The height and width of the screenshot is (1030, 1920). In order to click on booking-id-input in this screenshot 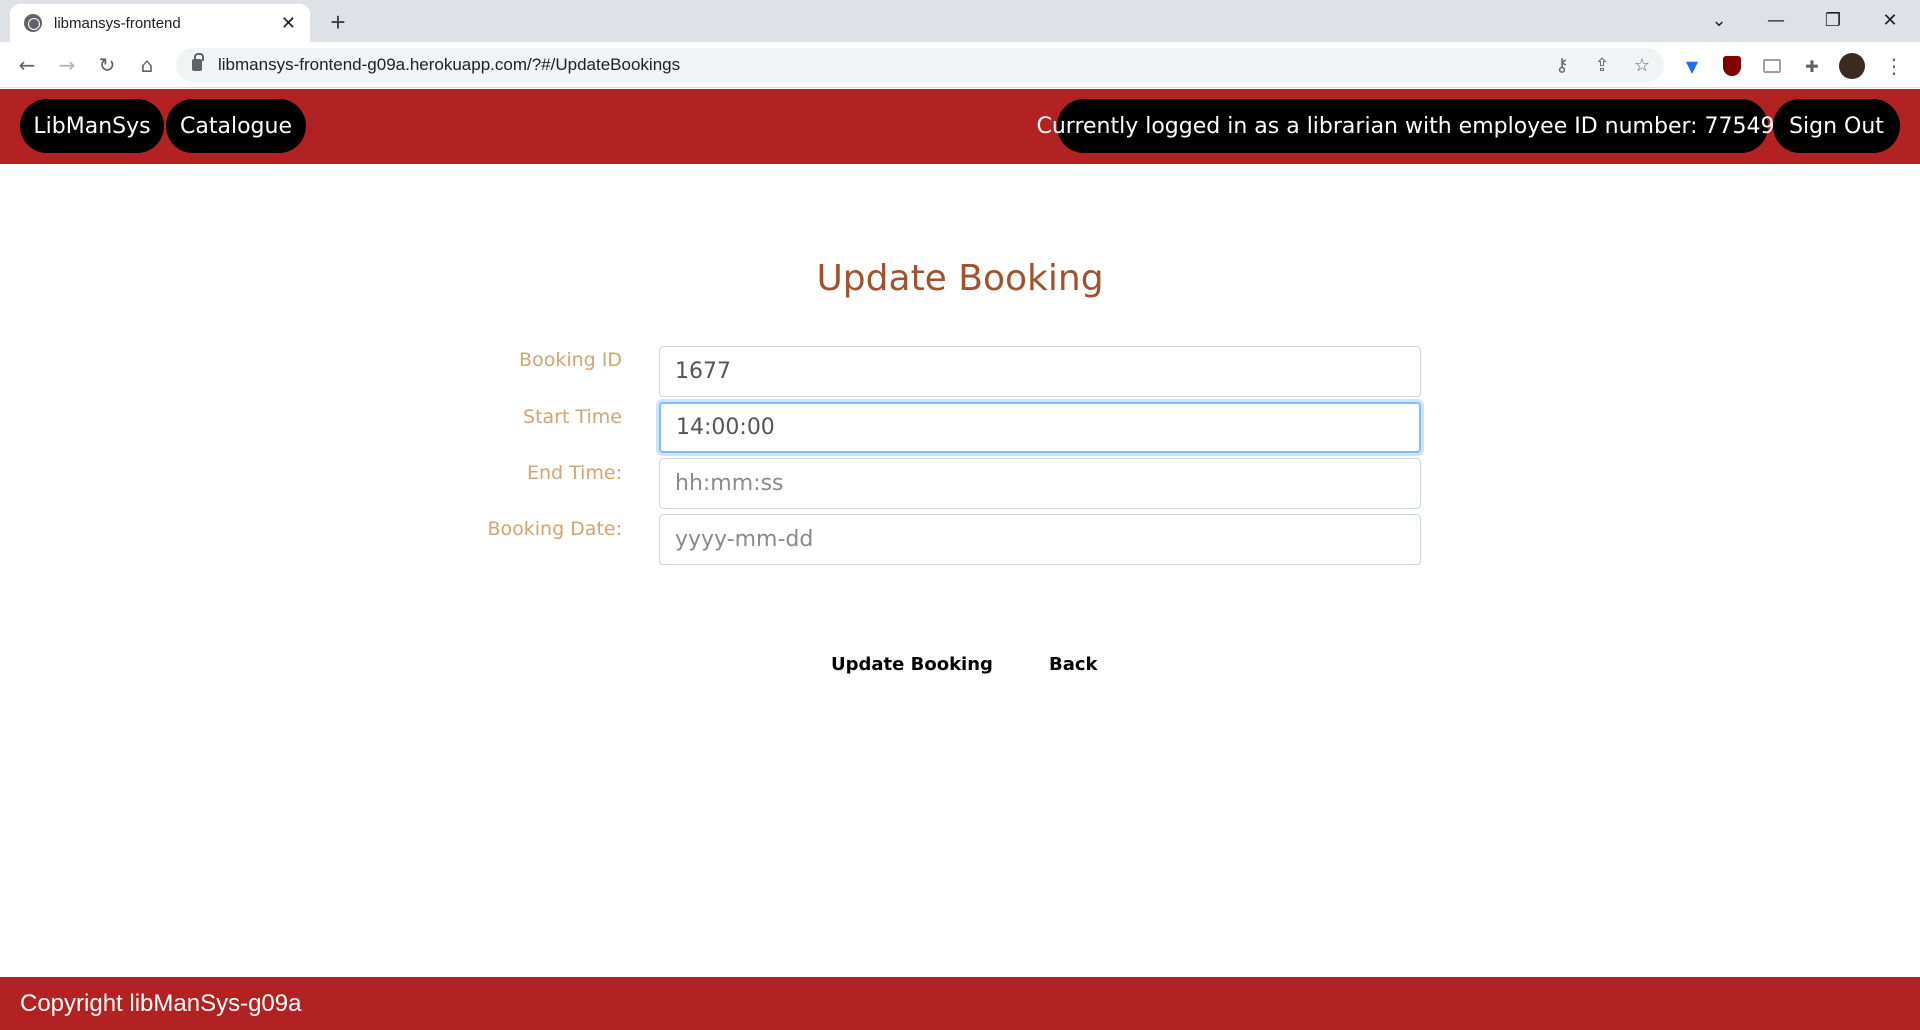, I will do `click(1040, 371)`.